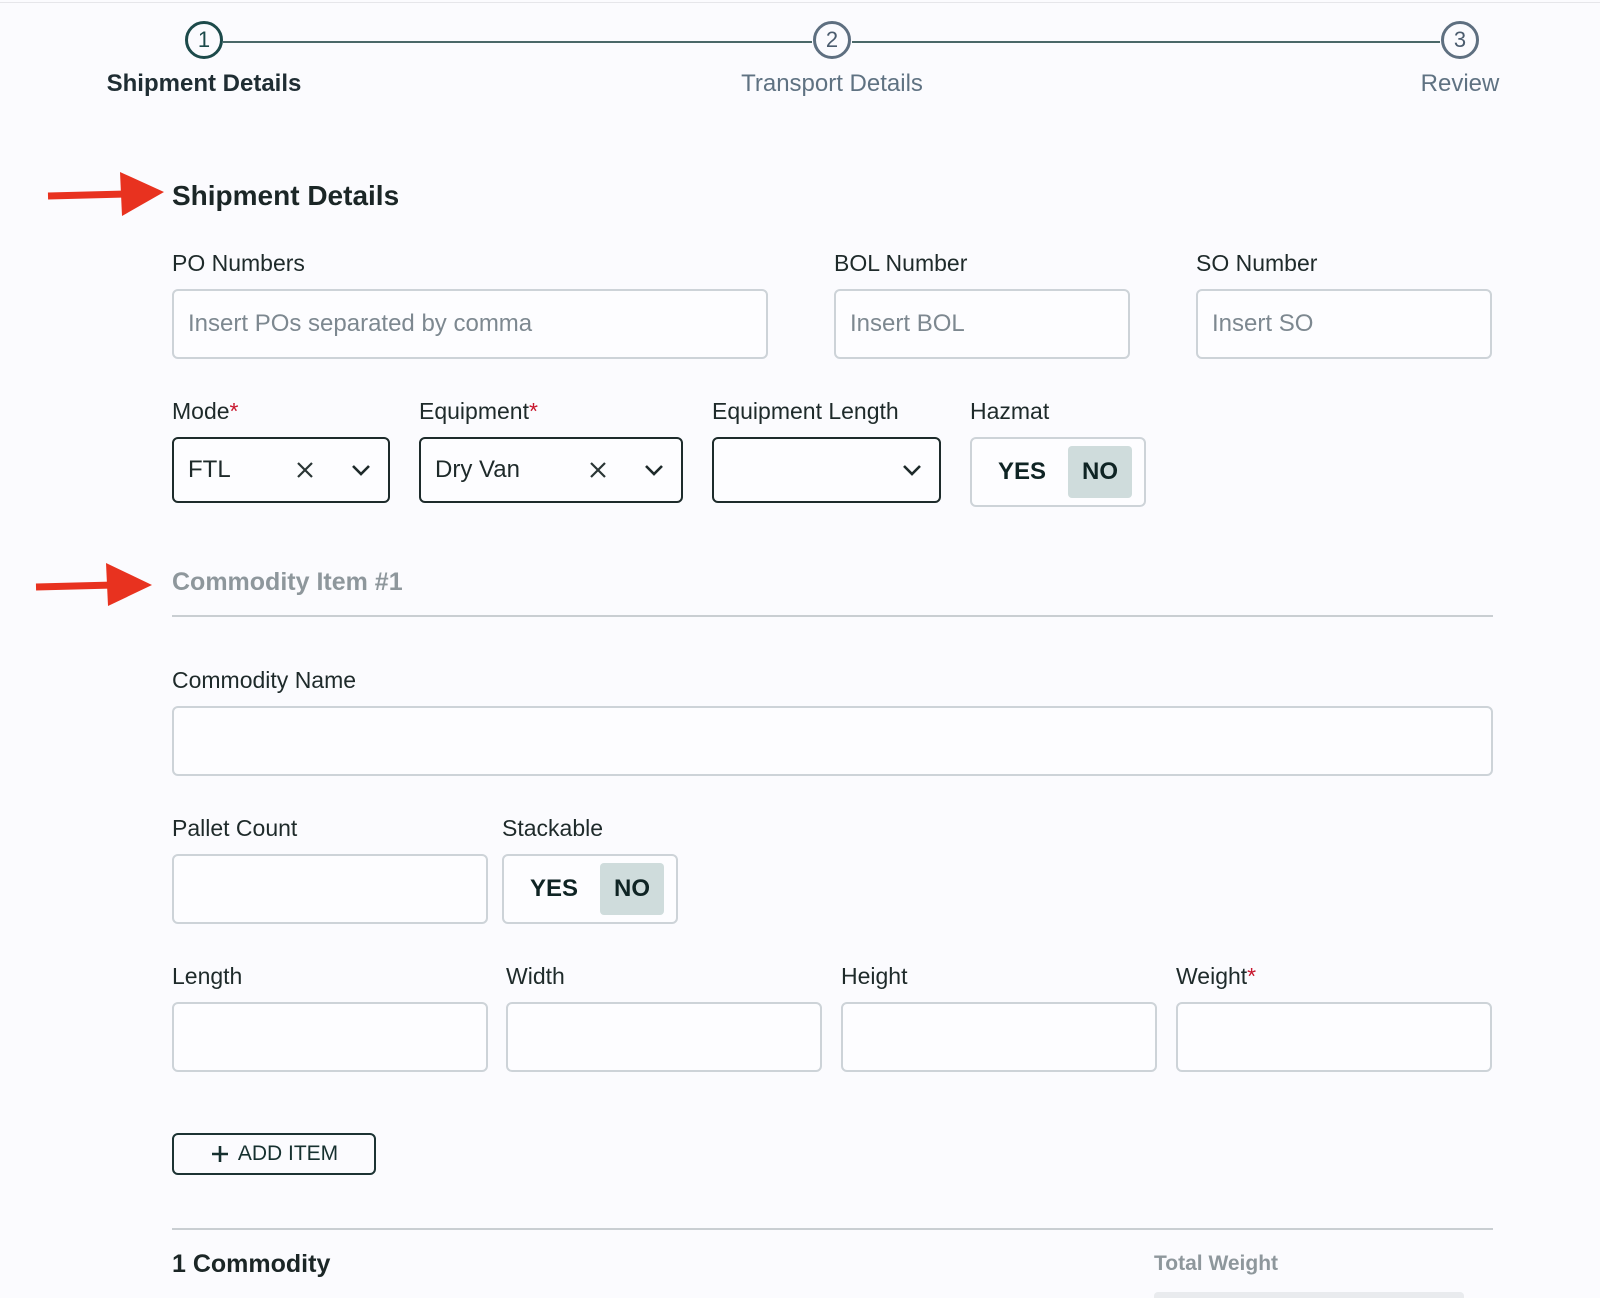 This screenshot has height=1298, width=1600. Describe the element at coordinates (832, 616) in the screenshot. I see `commodity-divider` at that location.